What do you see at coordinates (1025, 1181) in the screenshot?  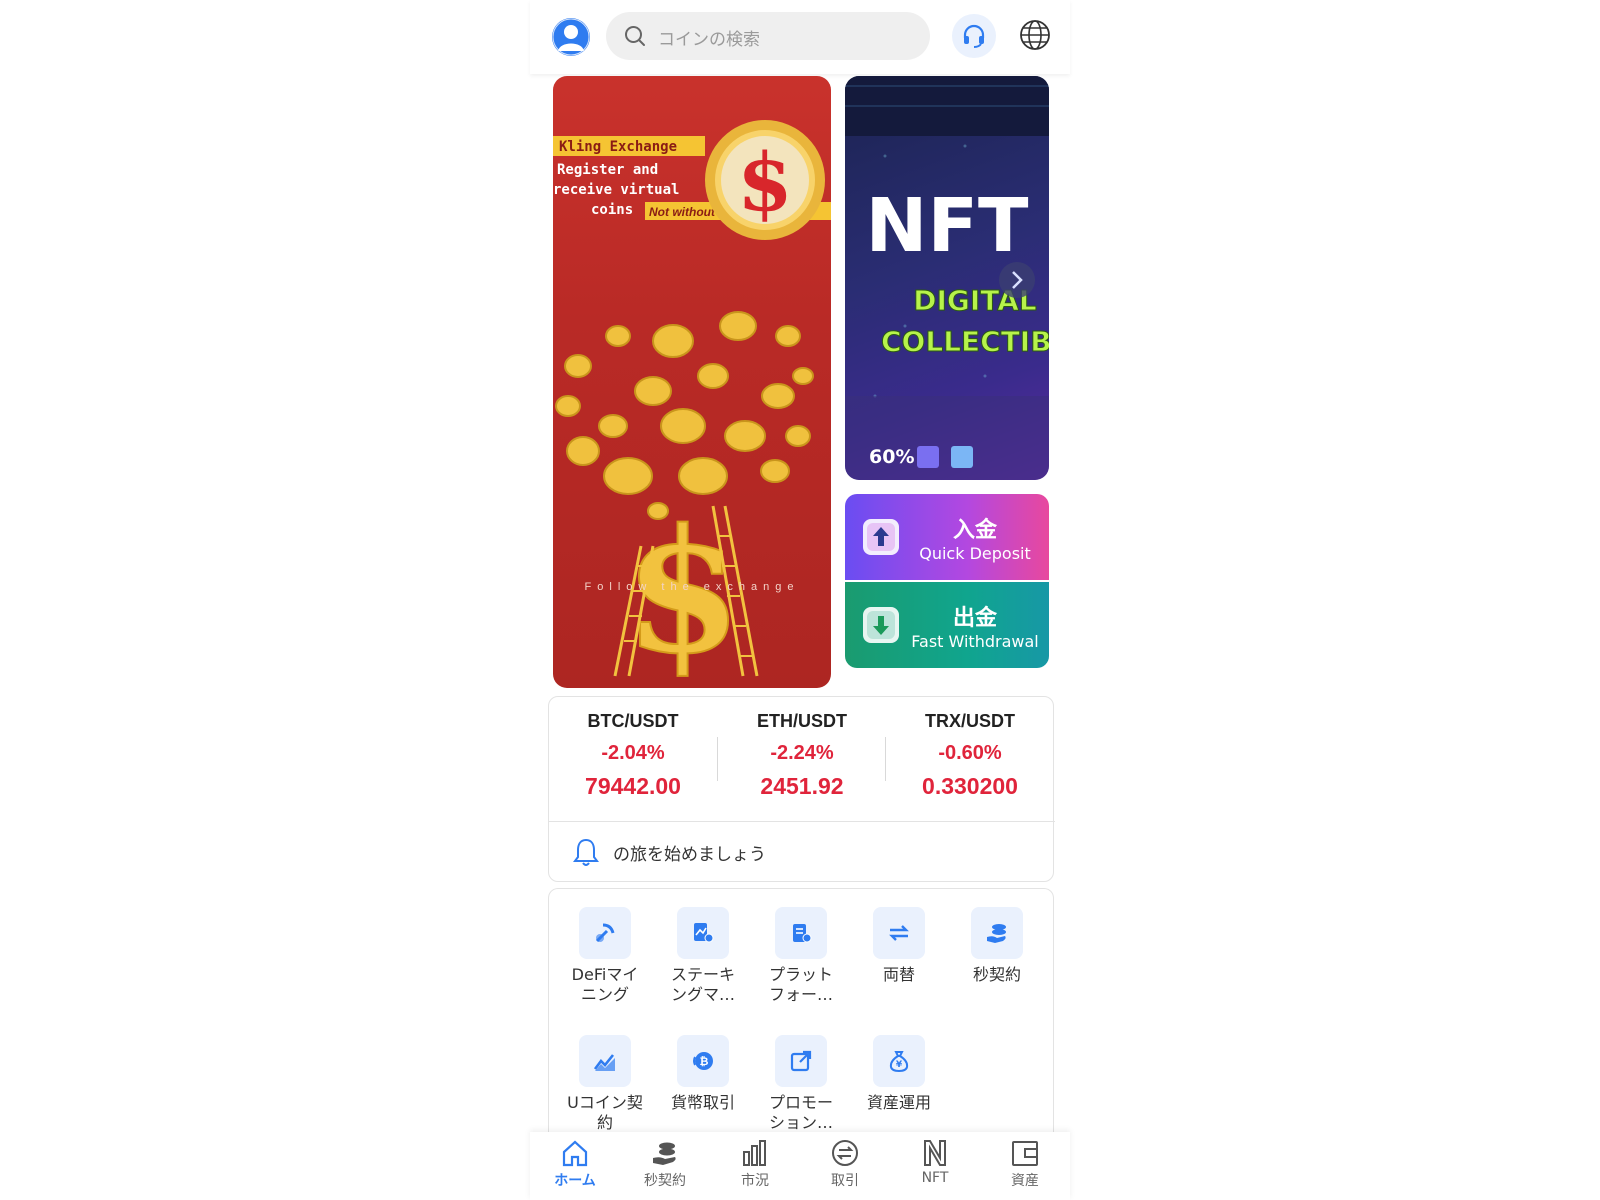 I see `nav-label: 資産` at bounding box center [1025, 1181].